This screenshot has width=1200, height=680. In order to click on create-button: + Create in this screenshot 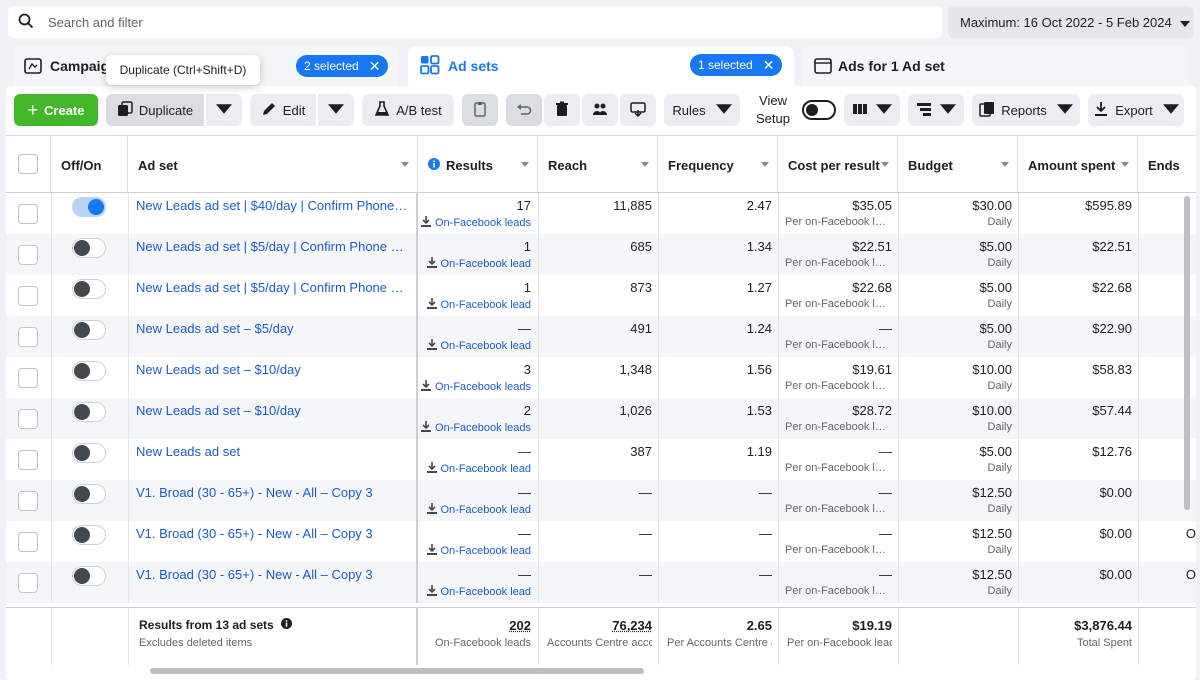, I will do `click(56, 110)`.